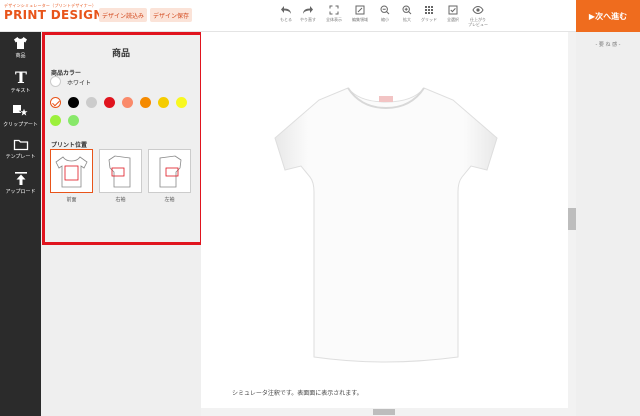 This screenshot has width=640, height=416. What do you see at coordinates (453, 19) in the screenshot?
I see `select-all-label: 全選択` at bounding box center [453, 19].